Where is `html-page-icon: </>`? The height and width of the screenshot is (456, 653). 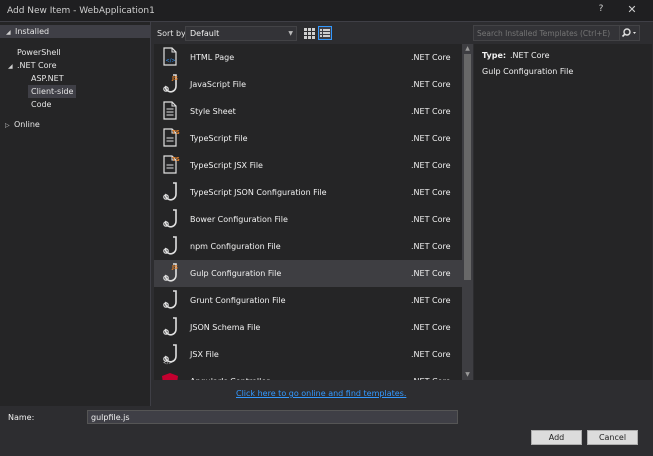
html-page-icon: </> is located at coordinates (170, 57).